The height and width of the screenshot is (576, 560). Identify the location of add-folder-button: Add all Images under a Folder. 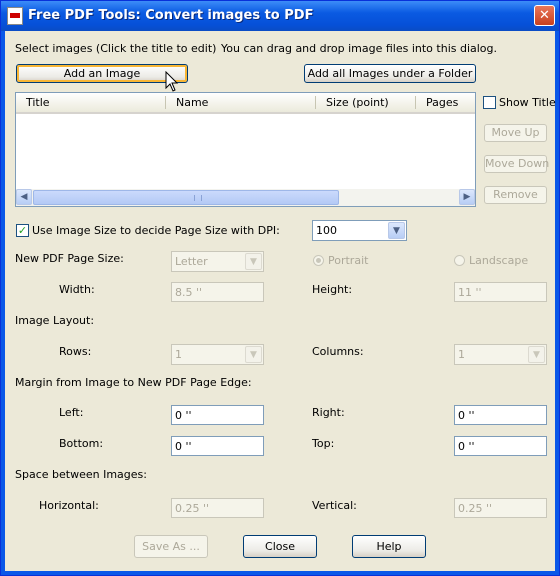
(390, 73).